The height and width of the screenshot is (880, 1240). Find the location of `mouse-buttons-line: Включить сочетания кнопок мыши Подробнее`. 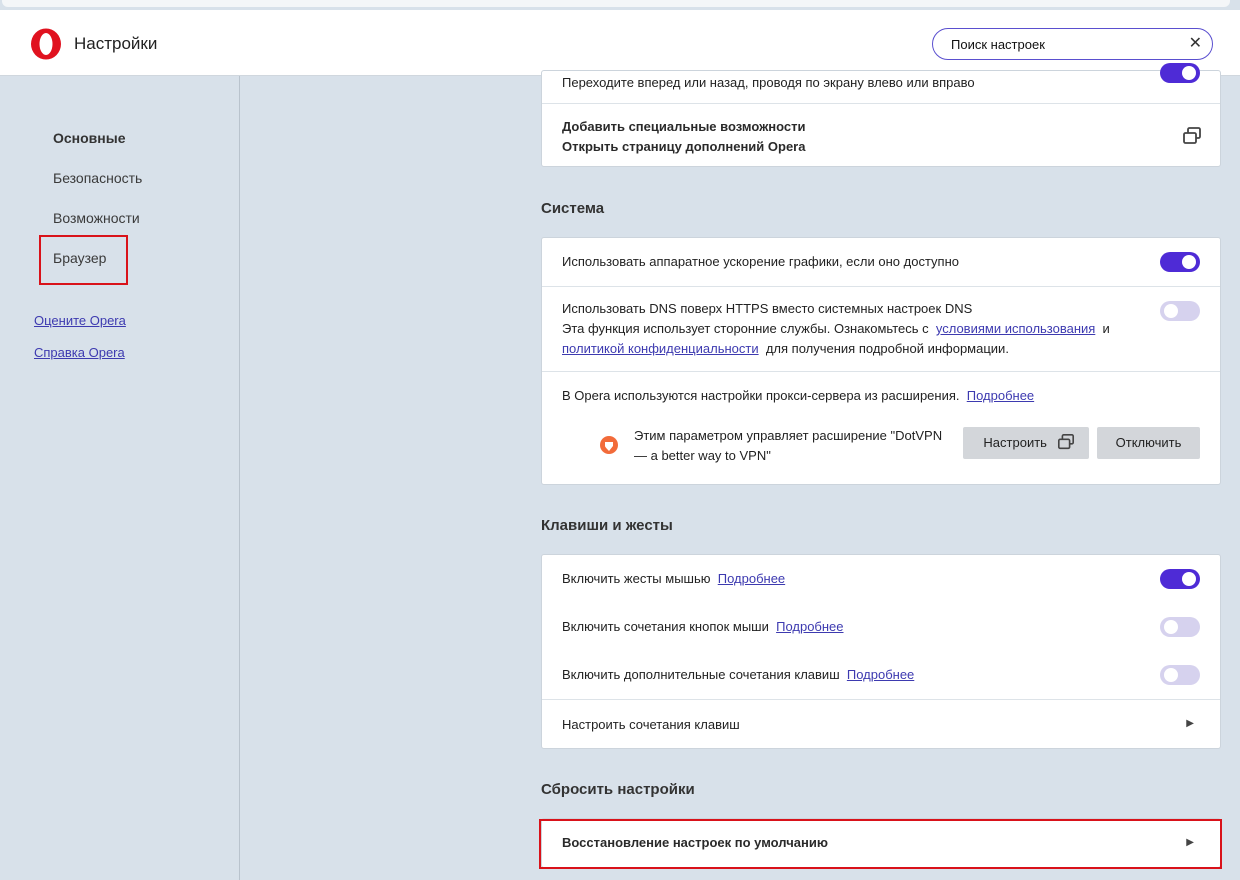

mouse-buttons-line: Включить сочетания кнопок мыши Подробнее is located at coordinates (703, 627).